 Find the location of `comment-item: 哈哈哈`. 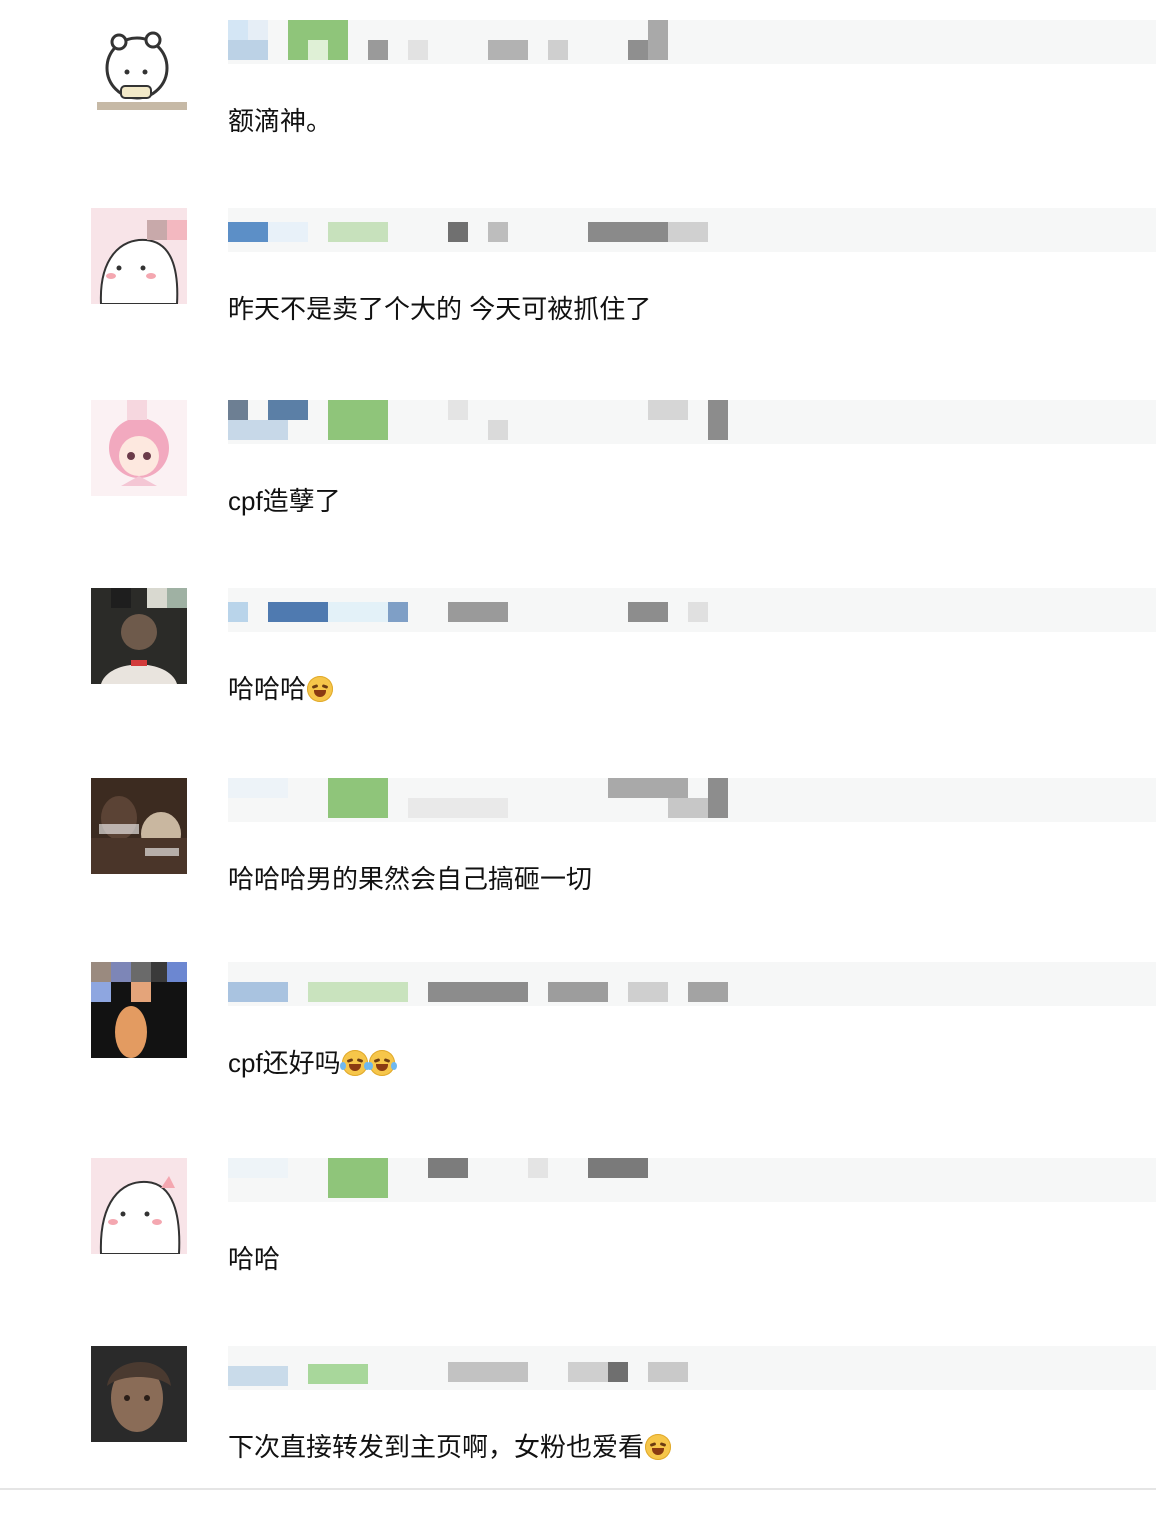

comment-item: 哈哈哈 is located at coordinates (578, 683).